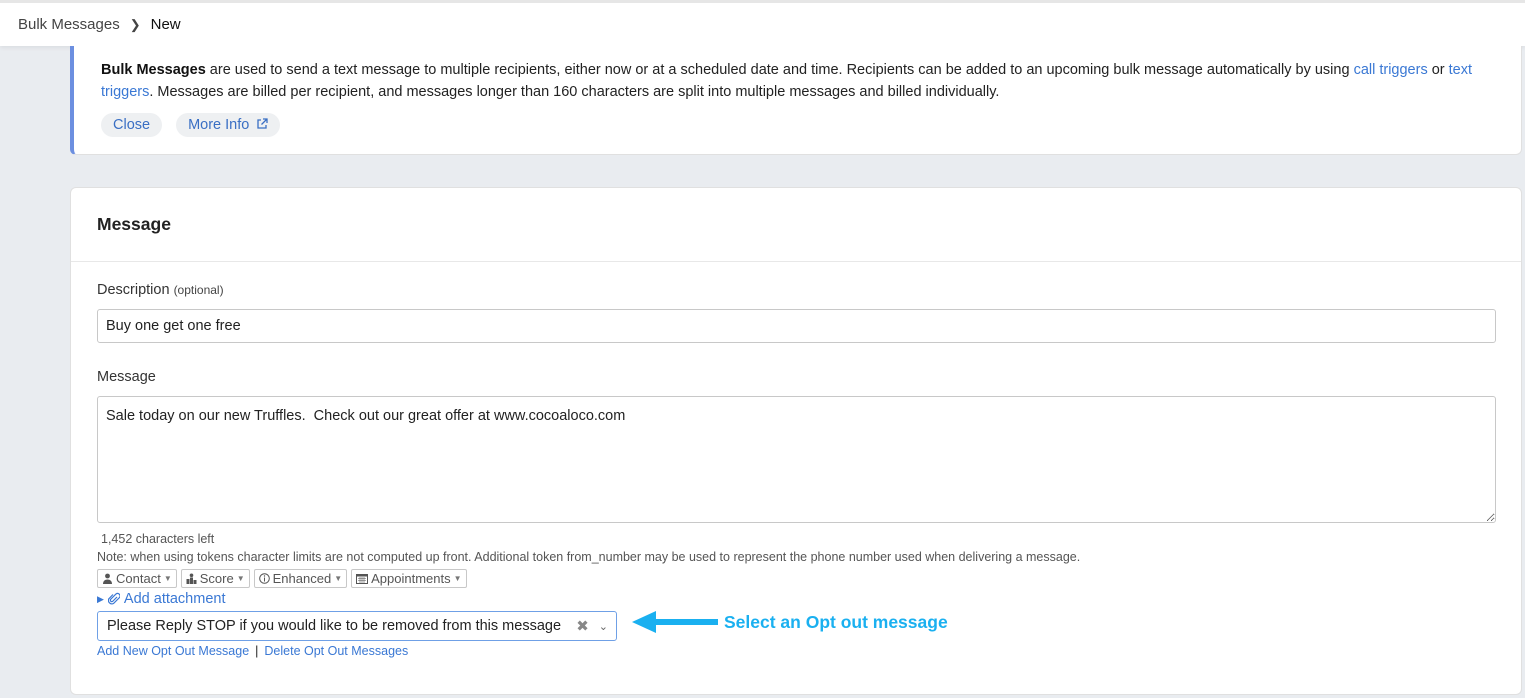 The height and width of the screenshot is (698, 1525). I want to click on description-label: Description (optional), so click(160, 290).